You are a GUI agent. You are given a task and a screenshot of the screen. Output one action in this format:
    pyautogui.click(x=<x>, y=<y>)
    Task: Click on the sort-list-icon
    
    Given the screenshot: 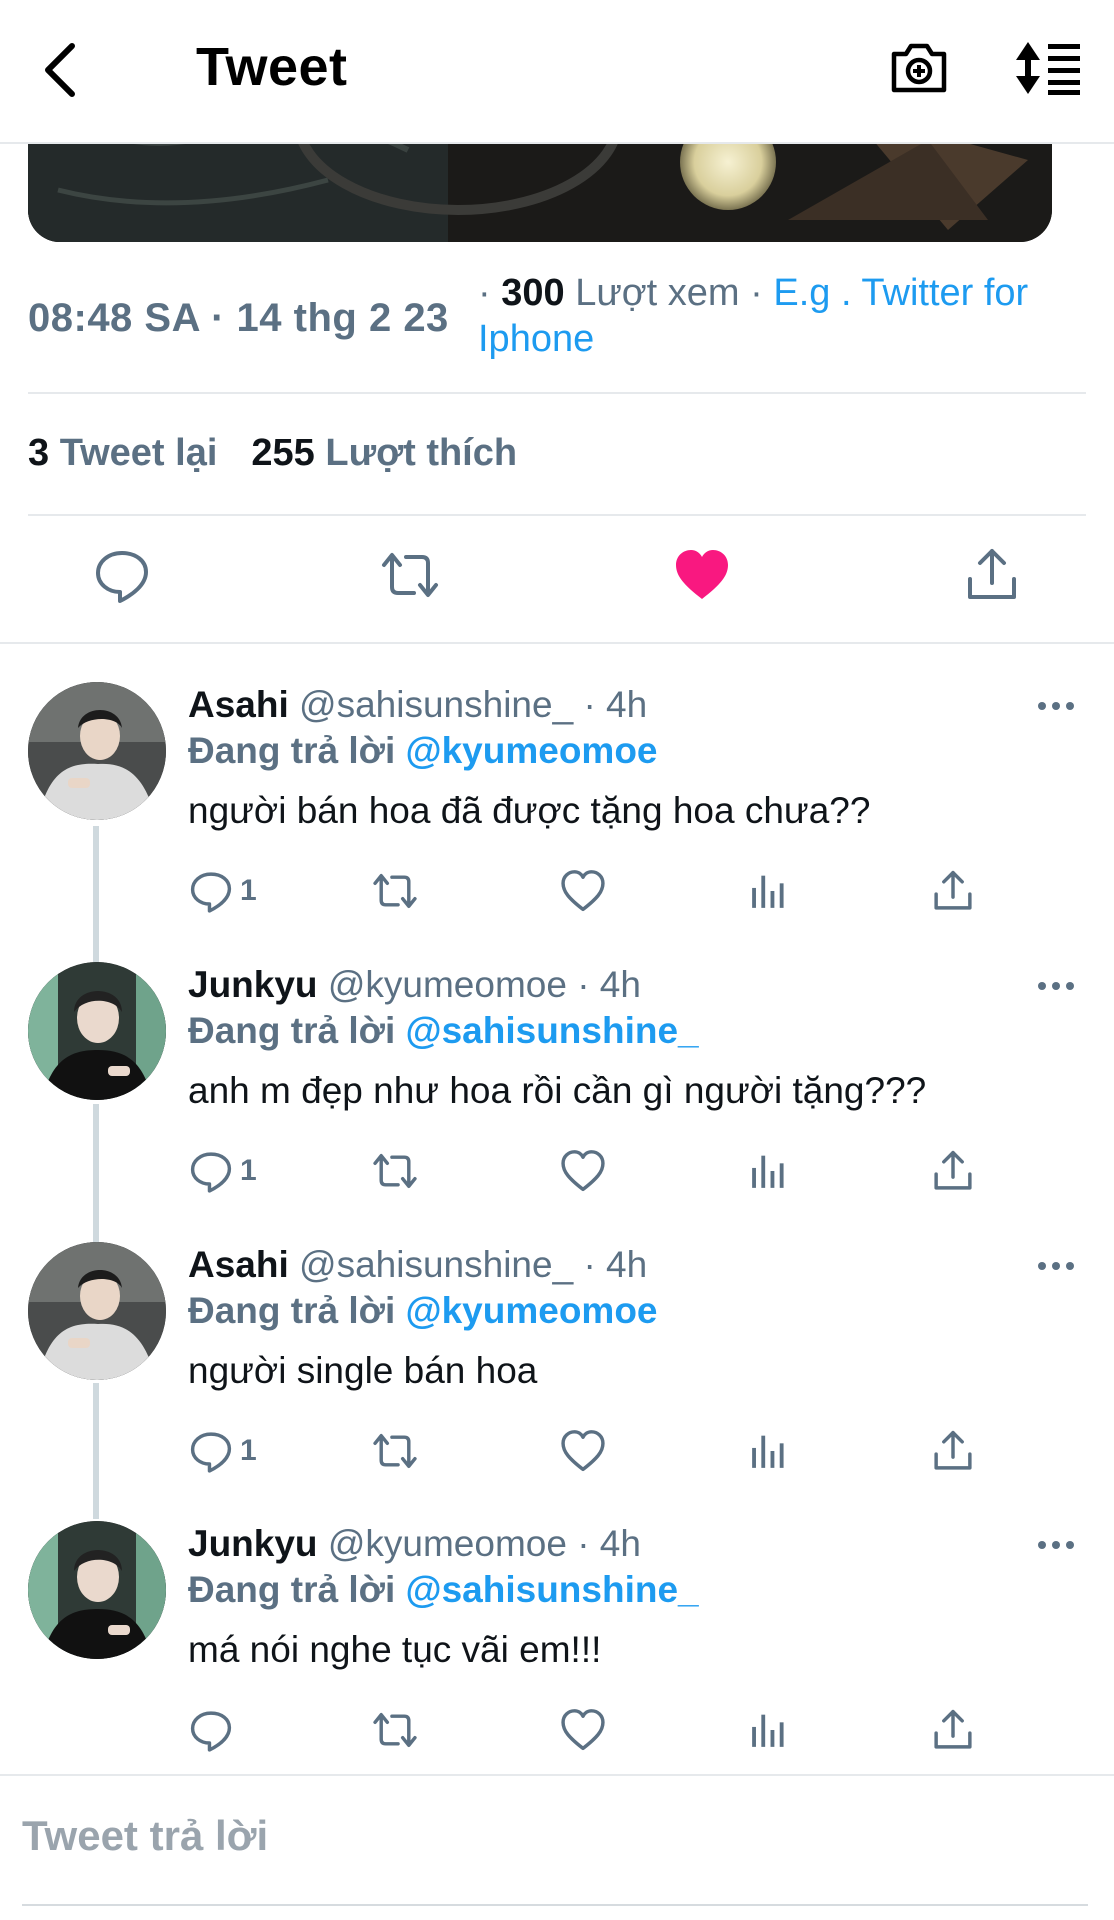 What is the action you would take?
    pyautogui.click(x=1049, y=68)
    